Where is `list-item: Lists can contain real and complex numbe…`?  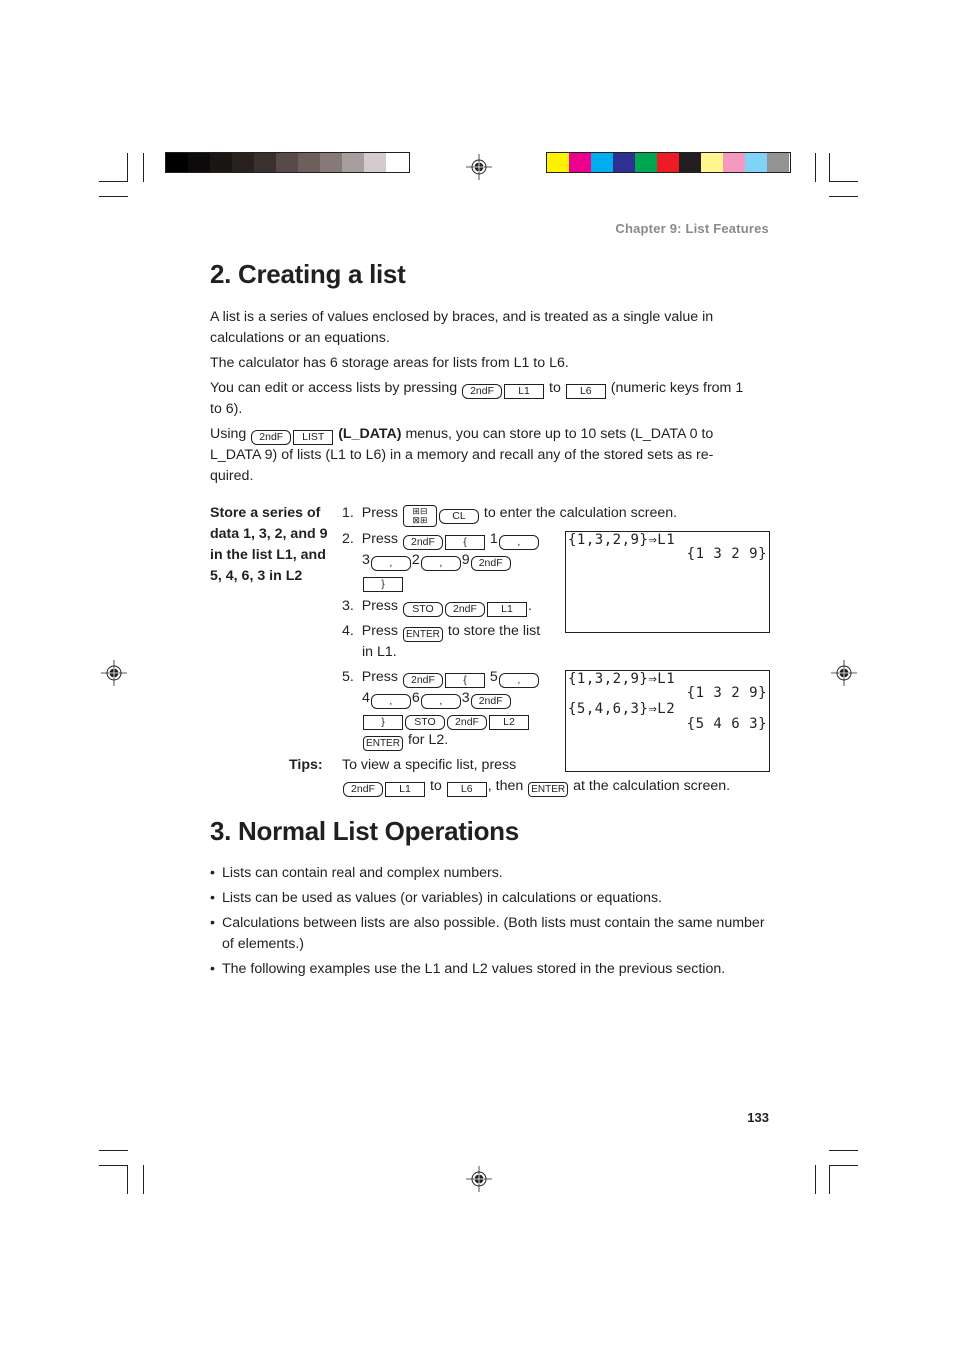
list-item: Lists can contain real and complex numbe… is located at coordinates (490, 873).